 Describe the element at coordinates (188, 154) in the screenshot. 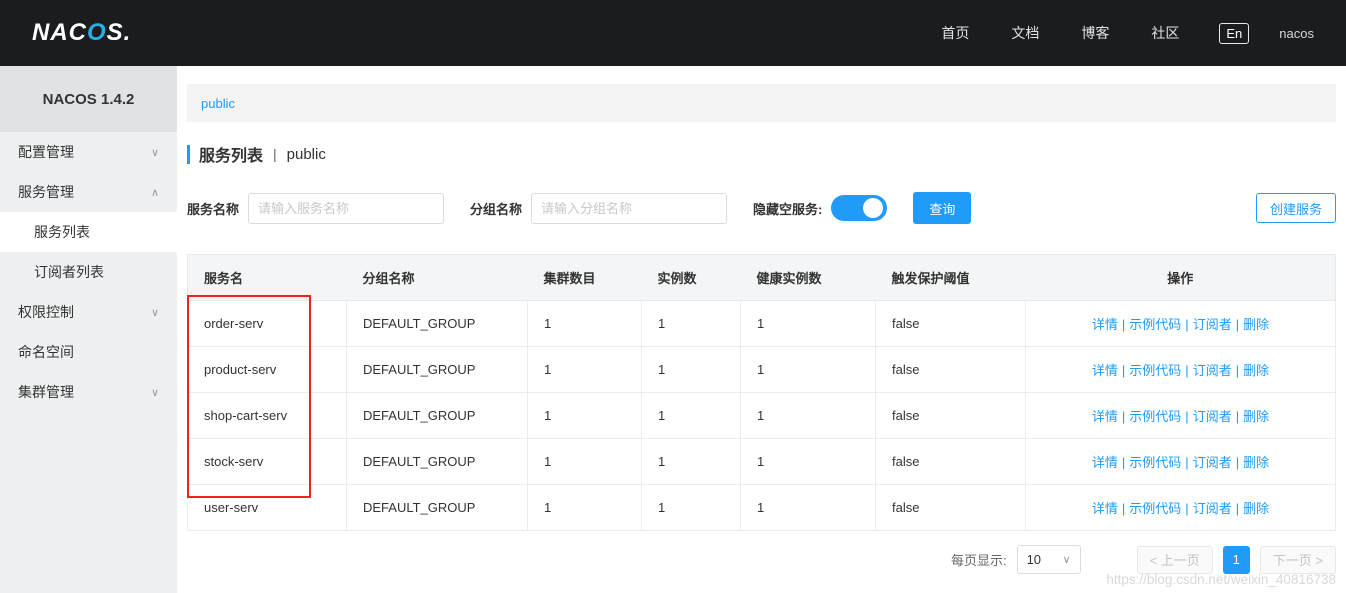

I see `title-accent-bar` at that location.